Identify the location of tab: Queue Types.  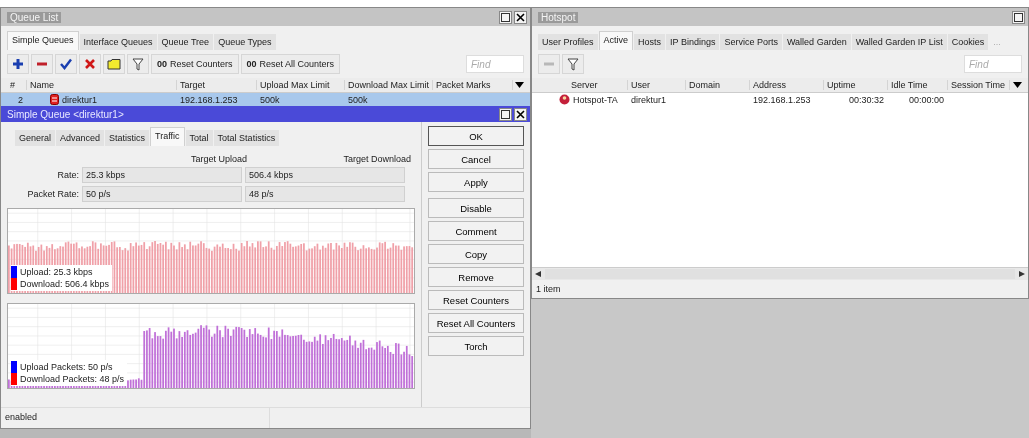
(245, 42).